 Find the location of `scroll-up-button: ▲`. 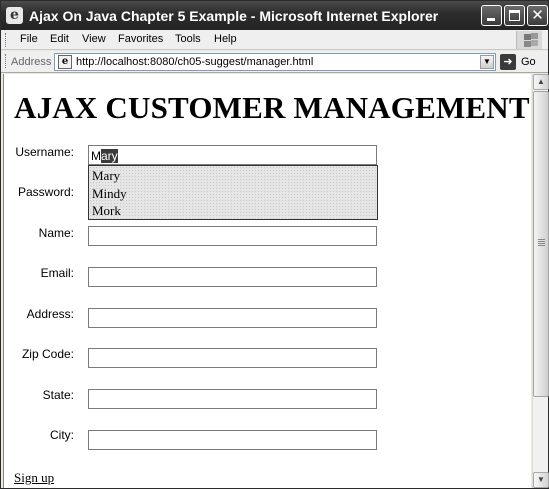

scroll-up-button: ▲ is located at coordinates (541, 82).